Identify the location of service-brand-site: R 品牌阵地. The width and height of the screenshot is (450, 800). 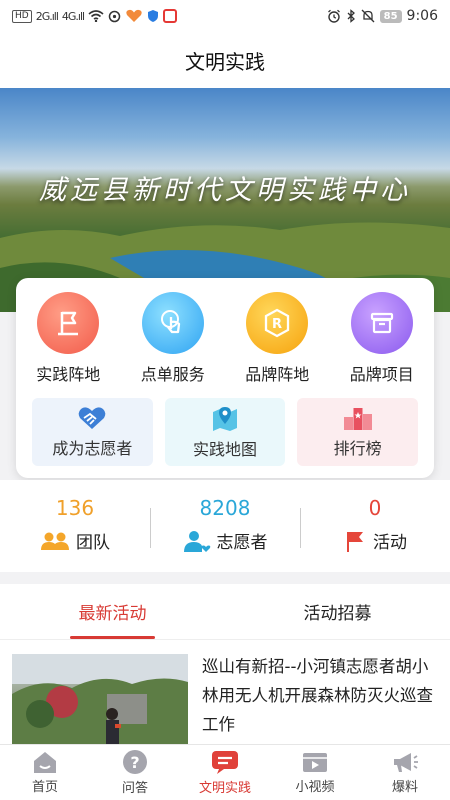
(277, 338).